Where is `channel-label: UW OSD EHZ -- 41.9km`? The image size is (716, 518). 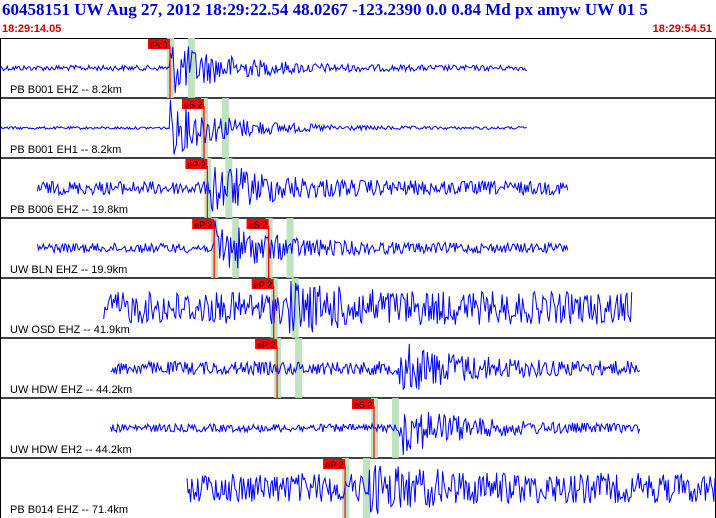 channel-label: UW OSD EHZ -- 41.9km is located at coordinates (70, 330).